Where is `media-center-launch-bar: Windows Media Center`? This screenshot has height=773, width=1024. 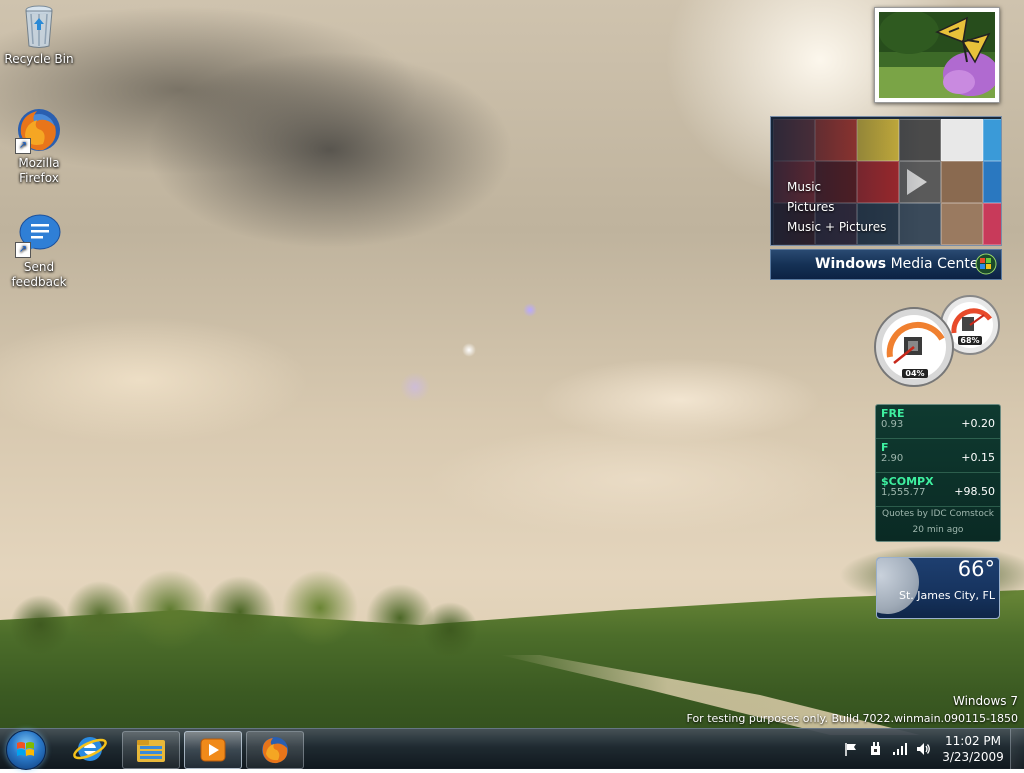 media-center-launch-bar: Windows Media Center is located at coordinates (886, 264).